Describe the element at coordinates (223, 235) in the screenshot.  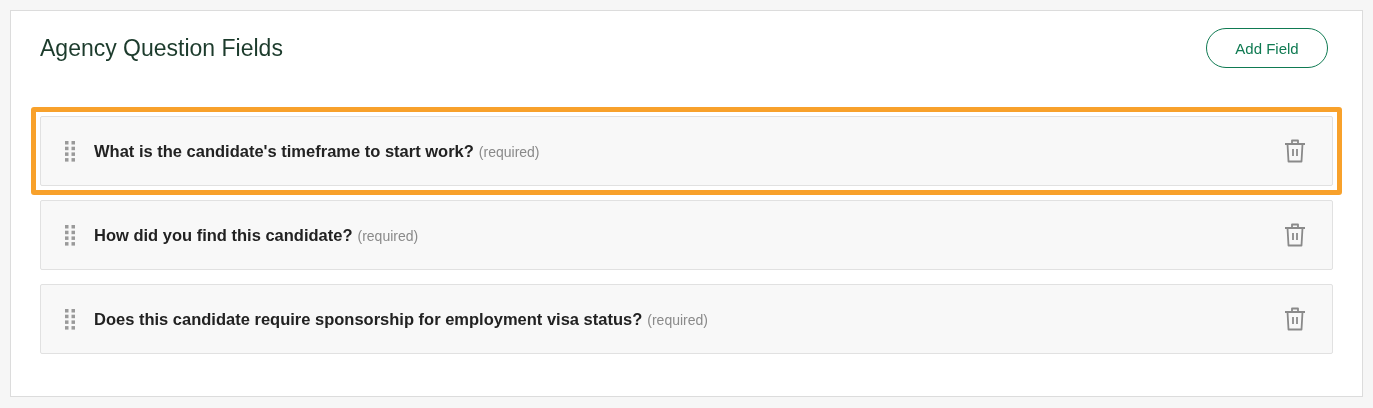
I see `question-text: How did you find this candidate?` at that location.